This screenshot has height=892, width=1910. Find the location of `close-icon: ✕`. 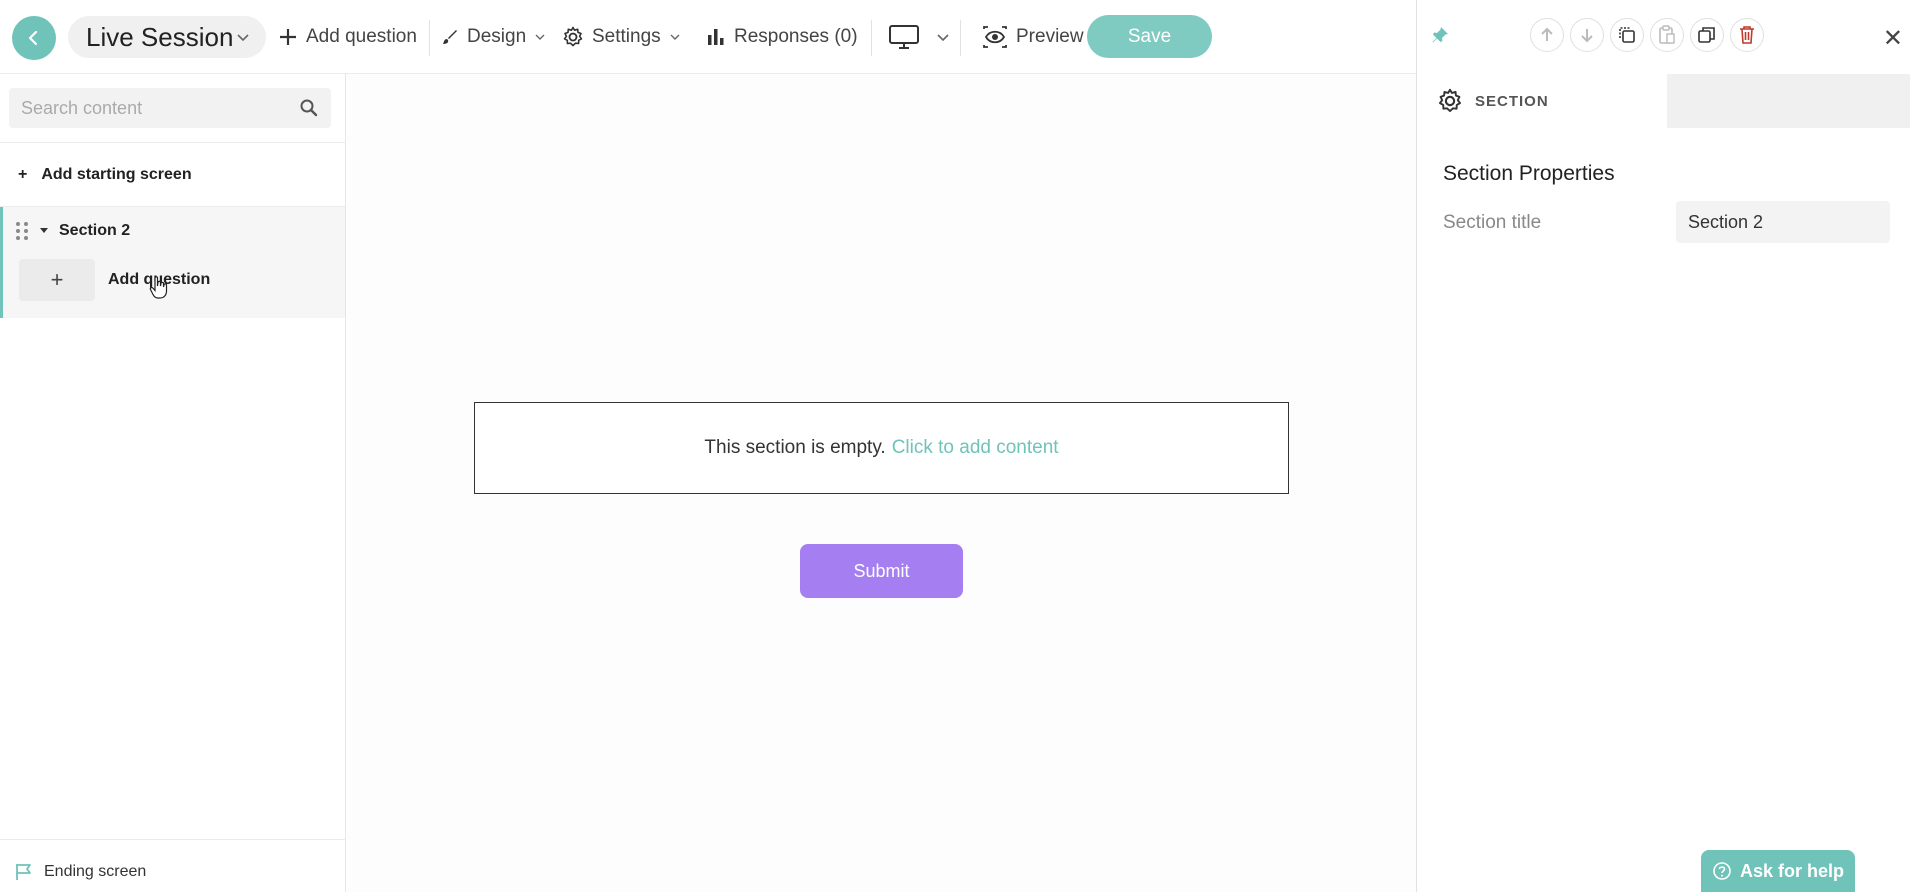

close-icon: ✕ is located at coordinates (1893, 38).